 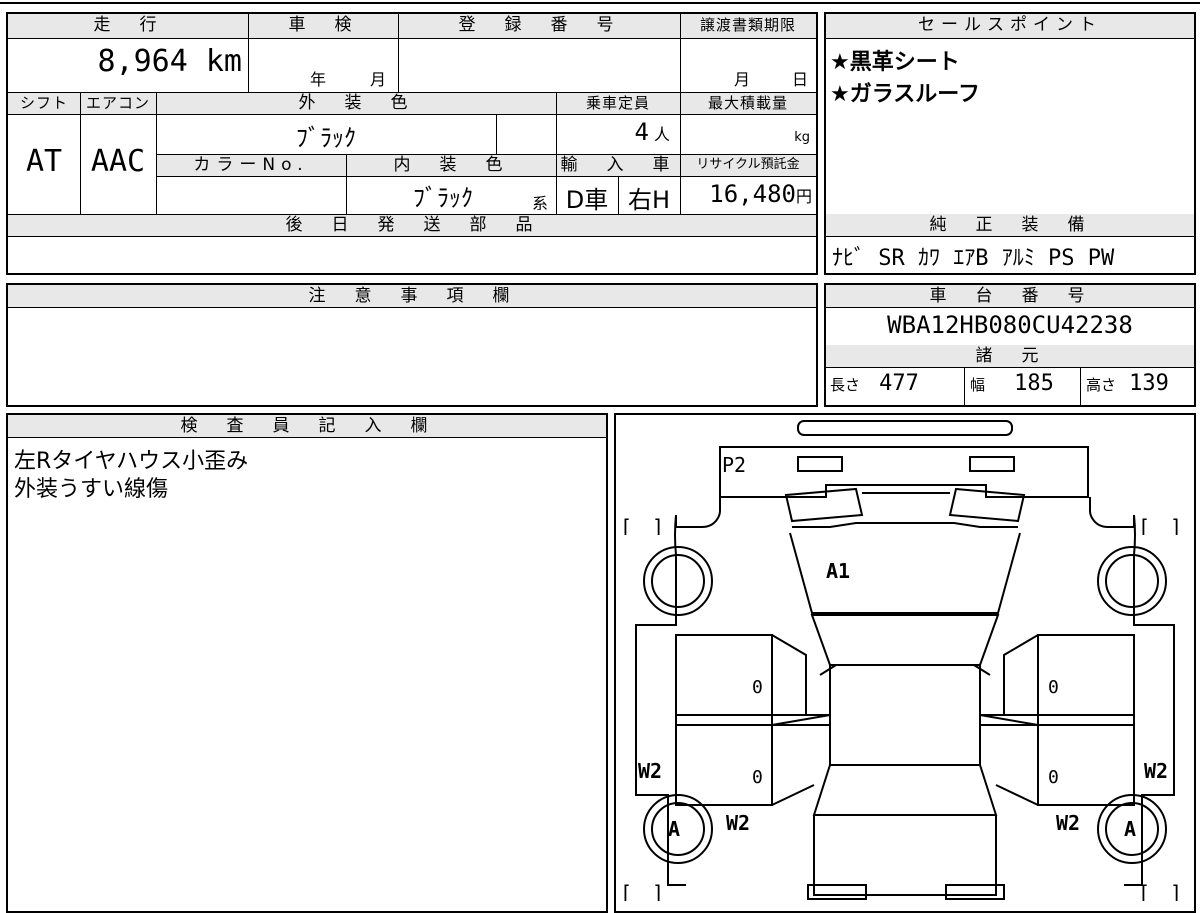 I want to click on spec-length: 長さ 477, so click(x=895, y=387).